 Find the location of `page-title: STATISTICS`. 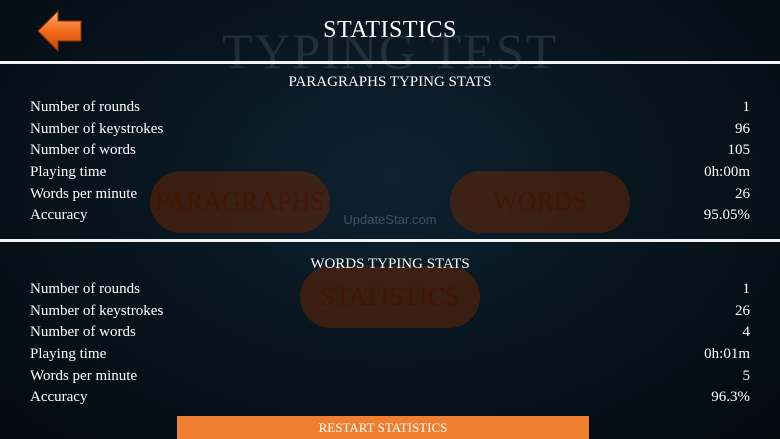

page-title: STATISTICS is located at coordinates (390, 30).